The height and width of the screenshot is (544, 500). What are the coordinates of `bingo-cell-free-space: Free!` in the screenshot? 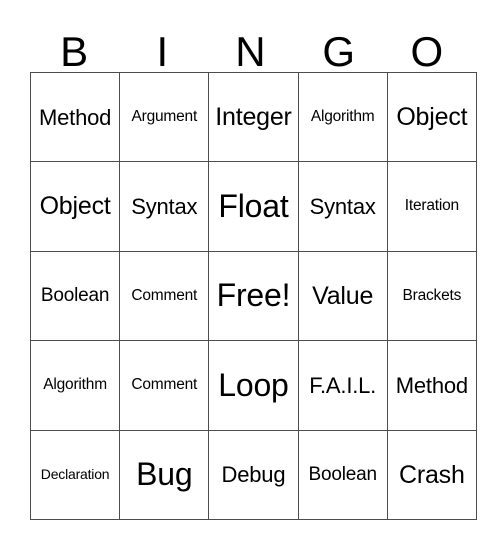 It's located at (253, 296).